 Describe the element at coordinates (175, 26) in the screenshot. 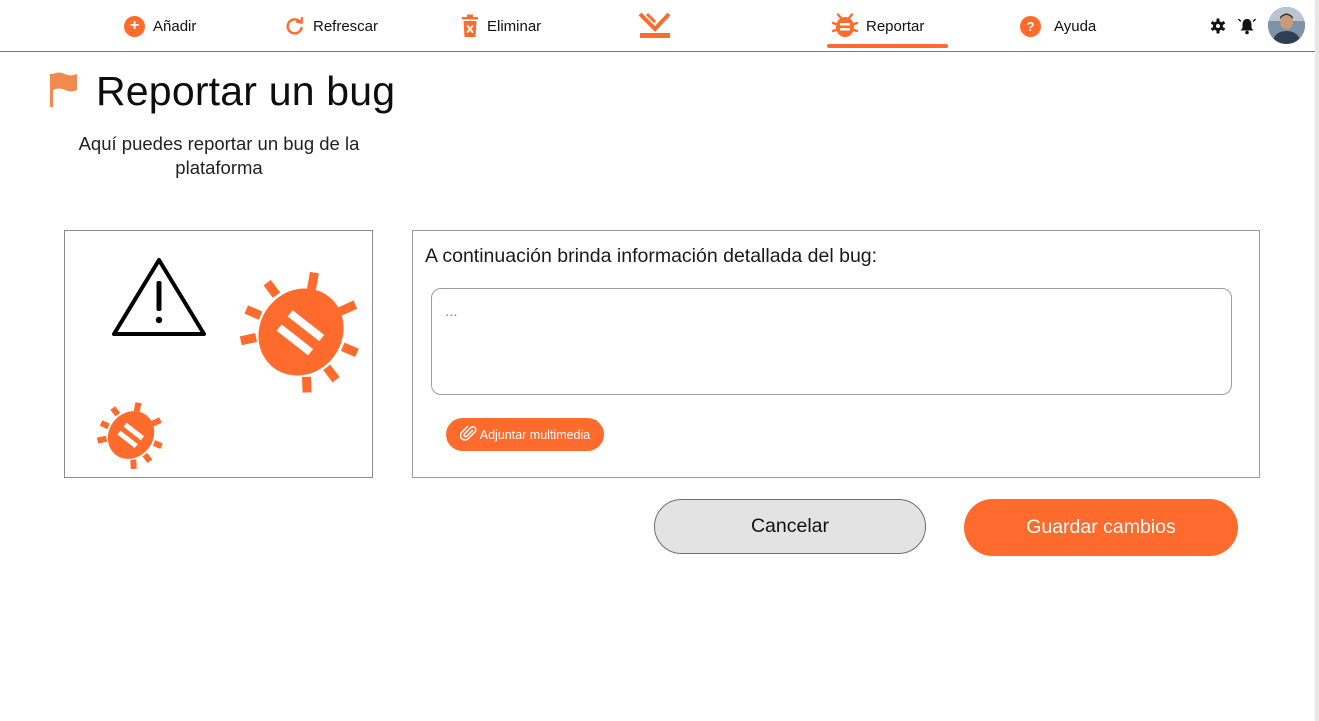

I see `nav-add-label: Añadir` at that location.